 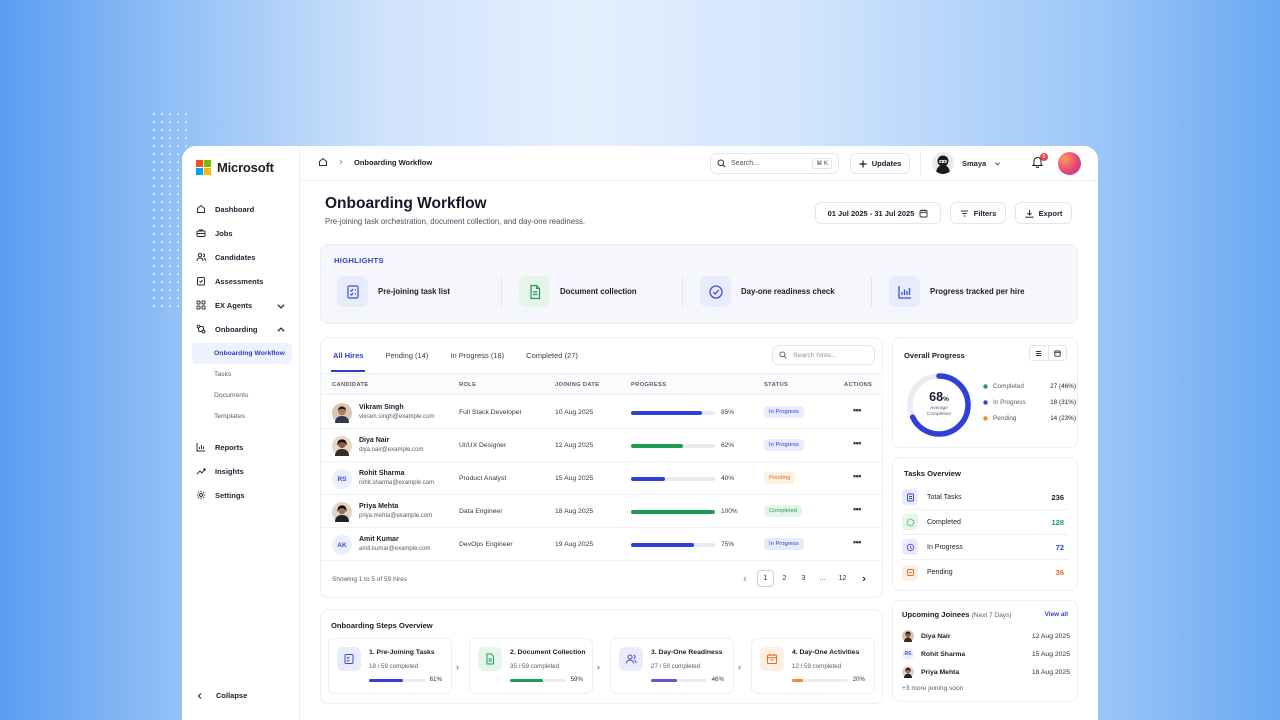 I want to click on sidebar-item-reports: Reports, so click(x=244, y=447).